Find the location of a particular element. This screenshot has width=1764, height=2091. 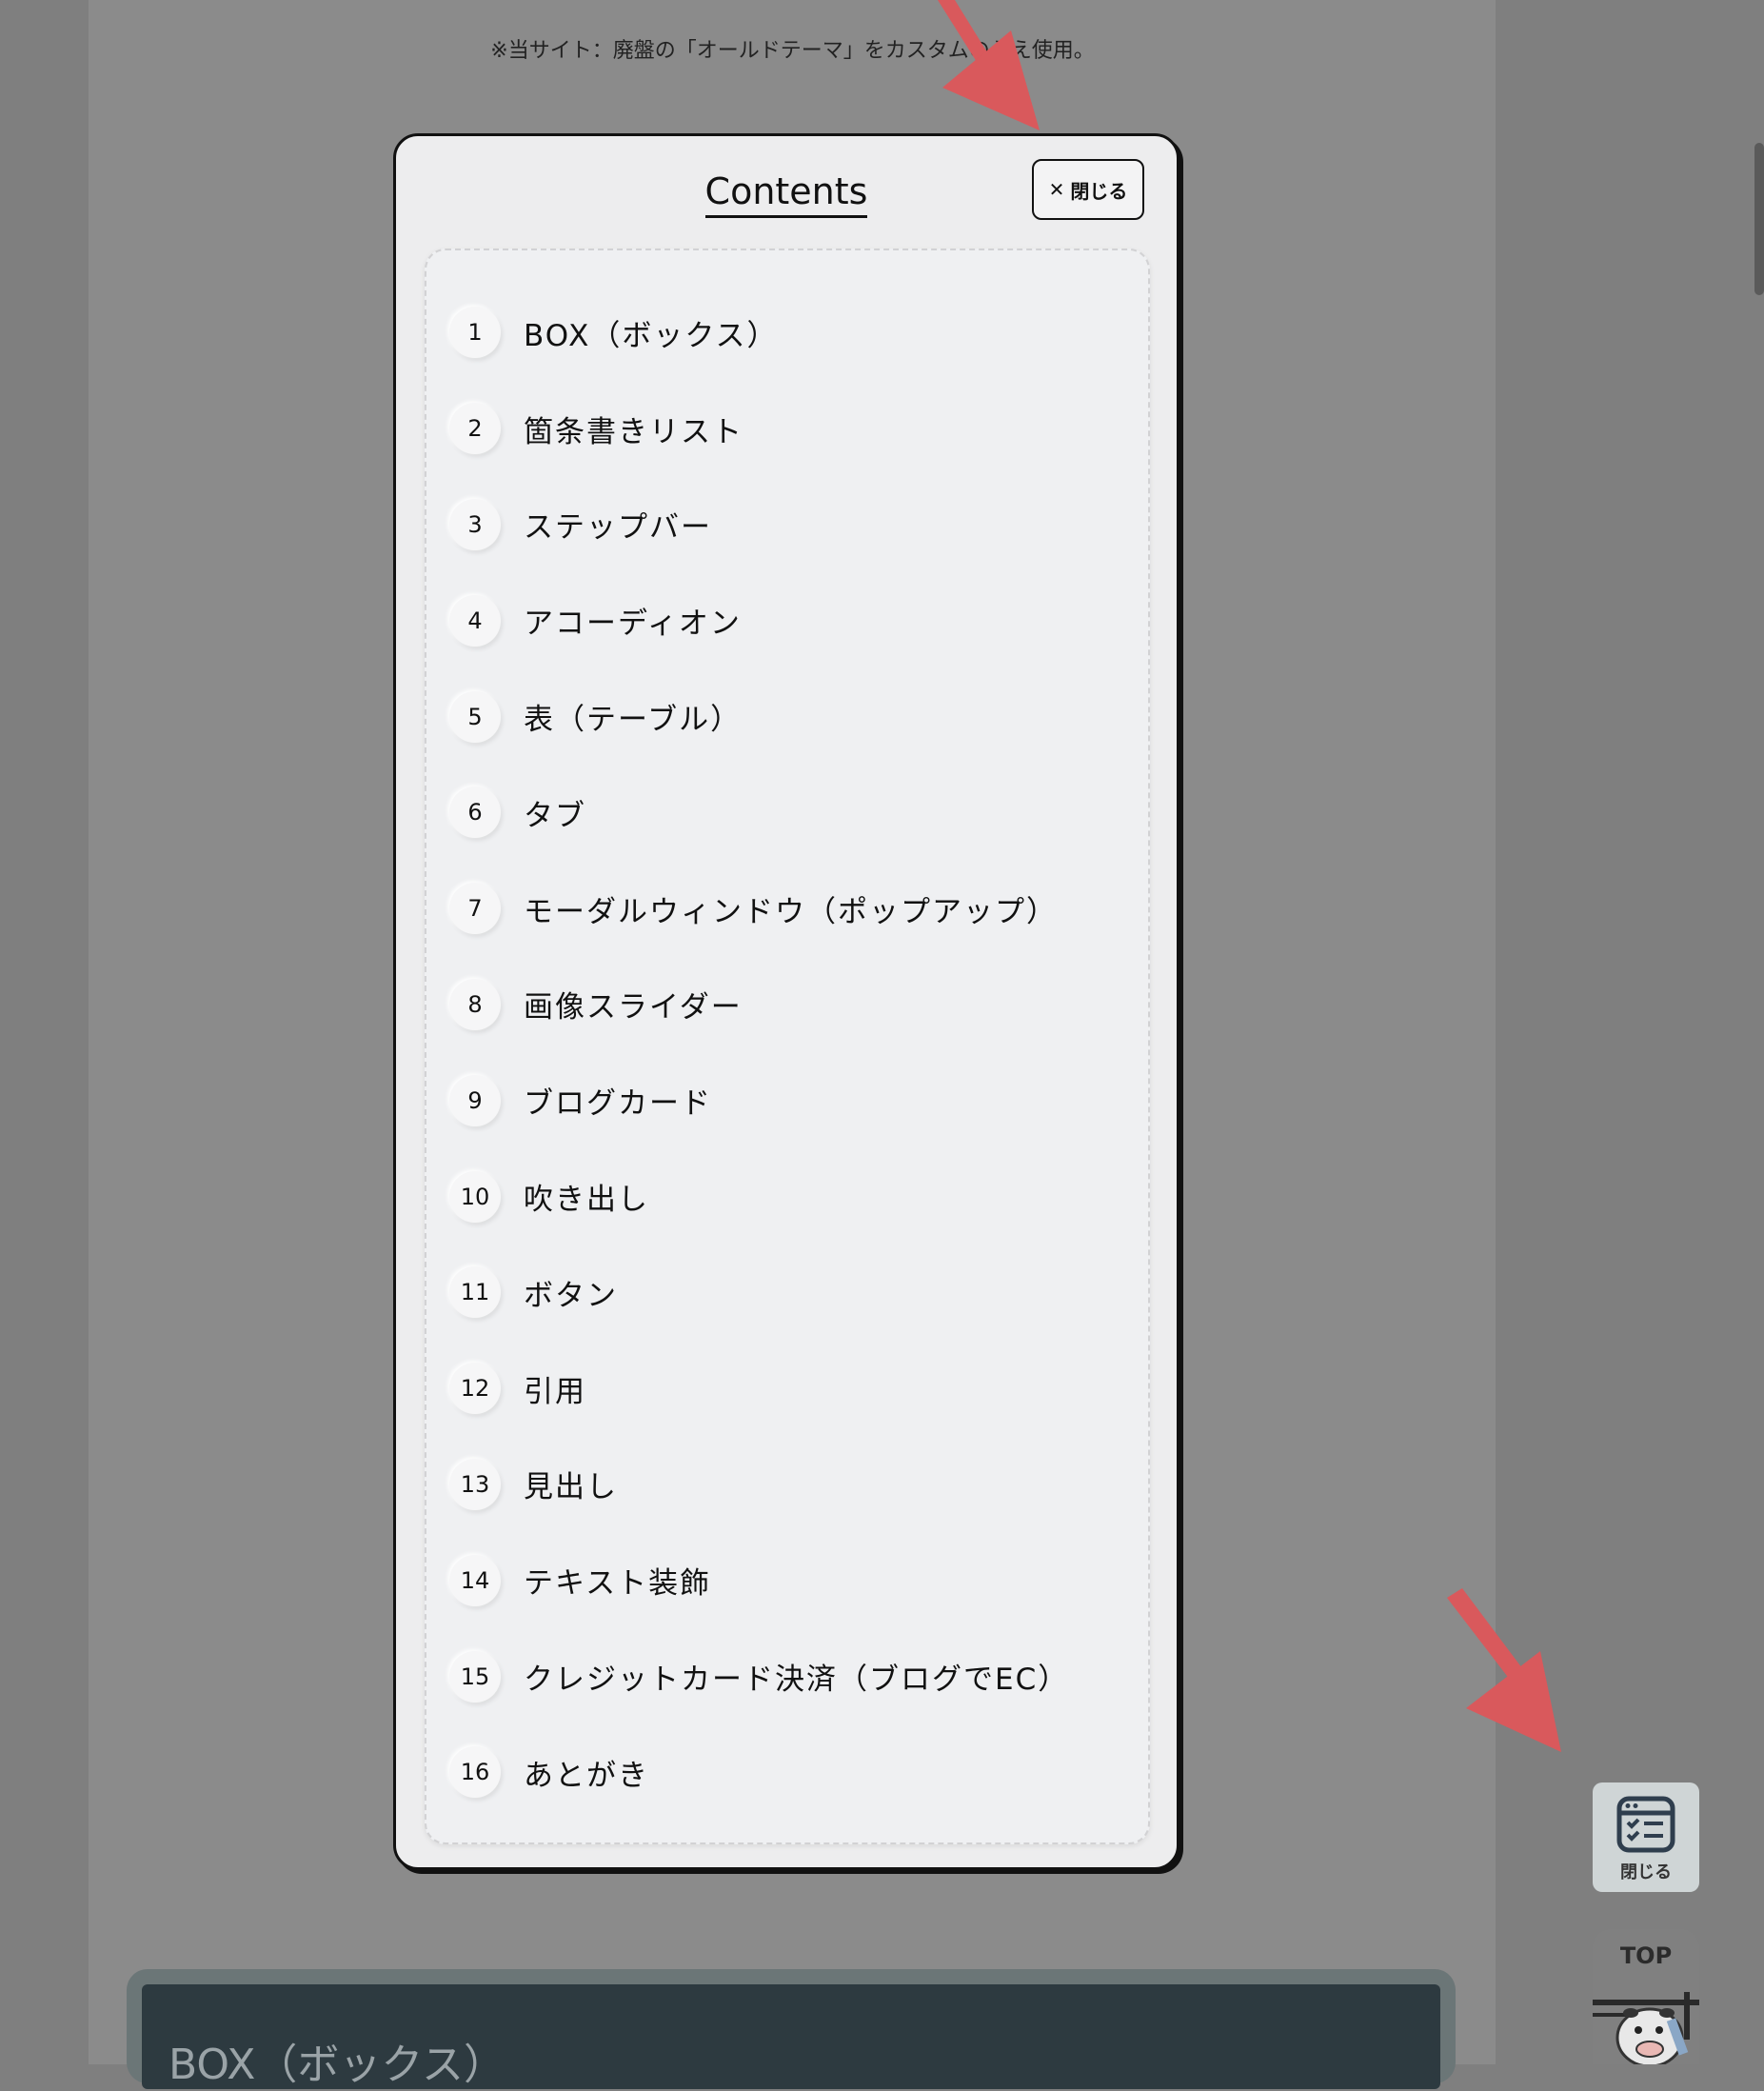

toc-item-label: ブログカード is located at coordinates (618, 1104).